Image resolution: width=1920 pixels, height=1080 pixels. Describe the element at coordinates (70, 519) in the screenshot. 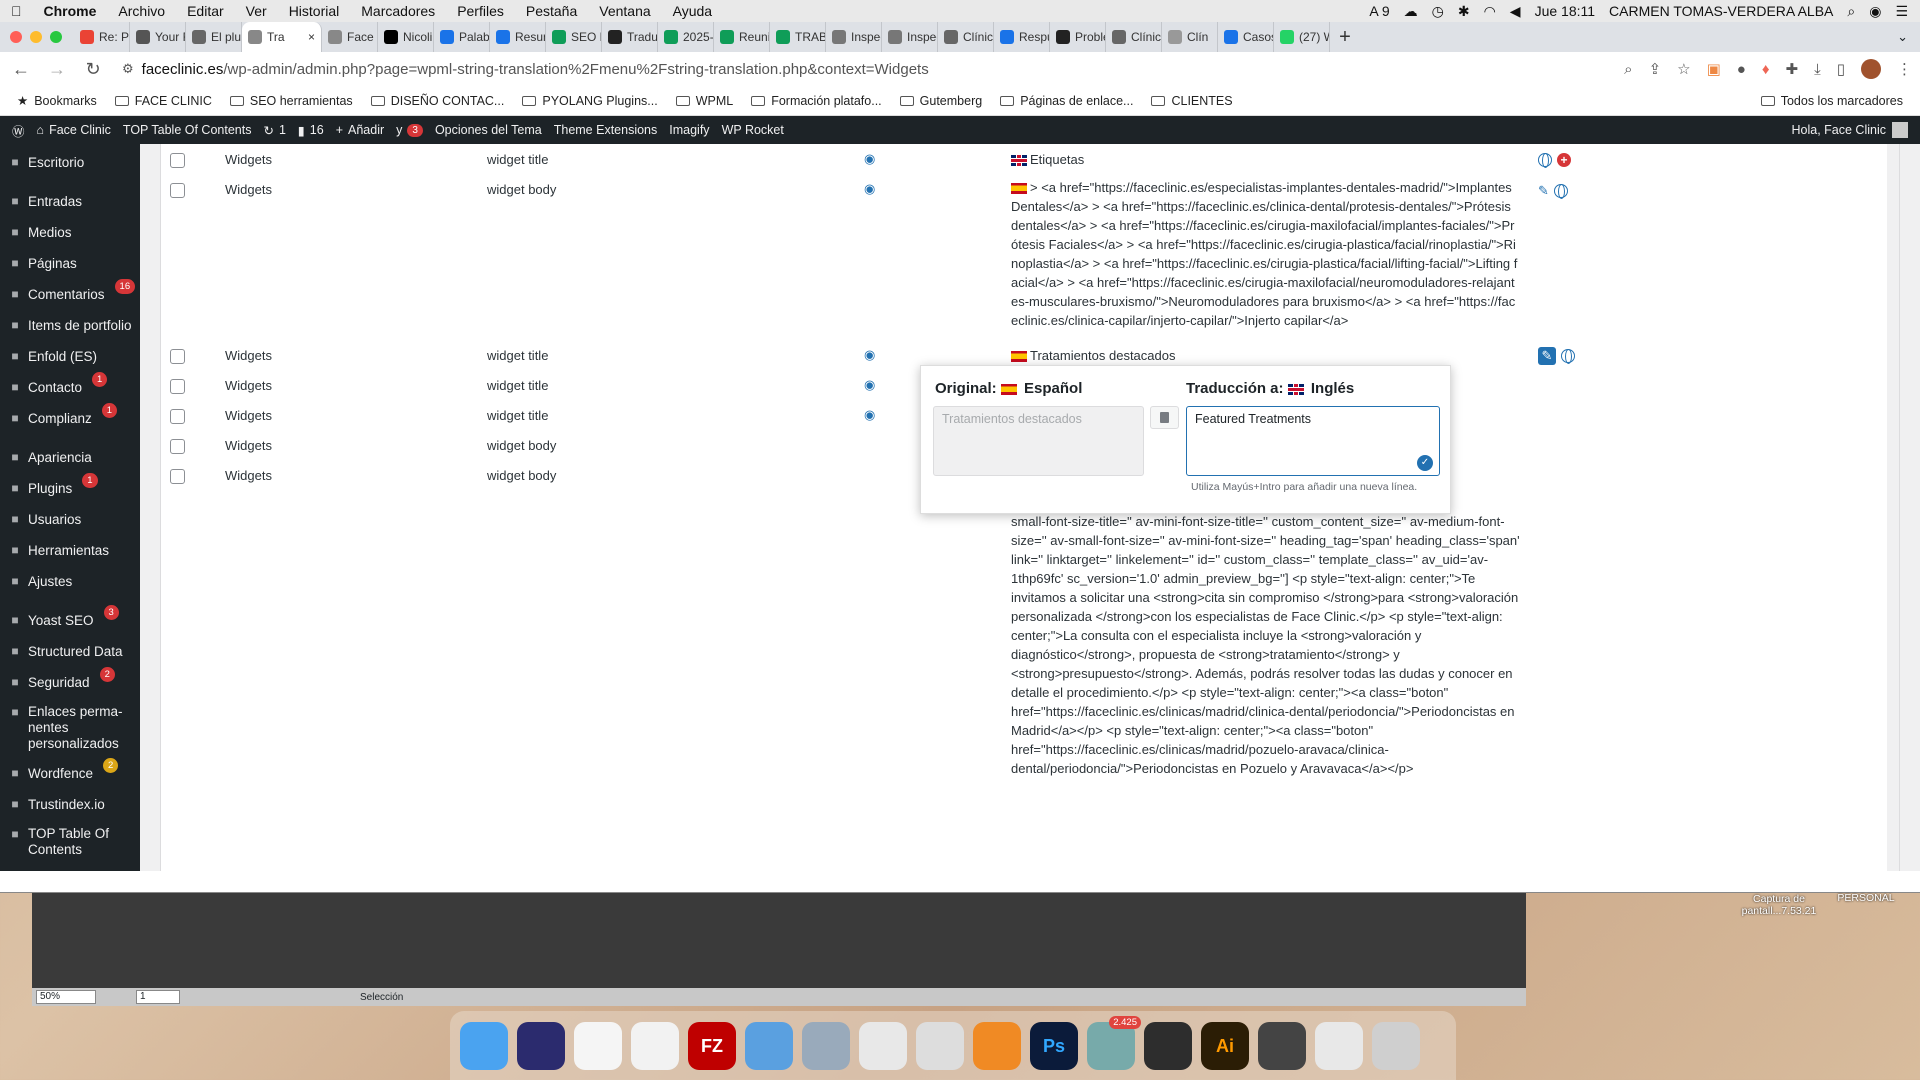

I see `sidebar-item-usuarios: ■ Usuarios` at that location.